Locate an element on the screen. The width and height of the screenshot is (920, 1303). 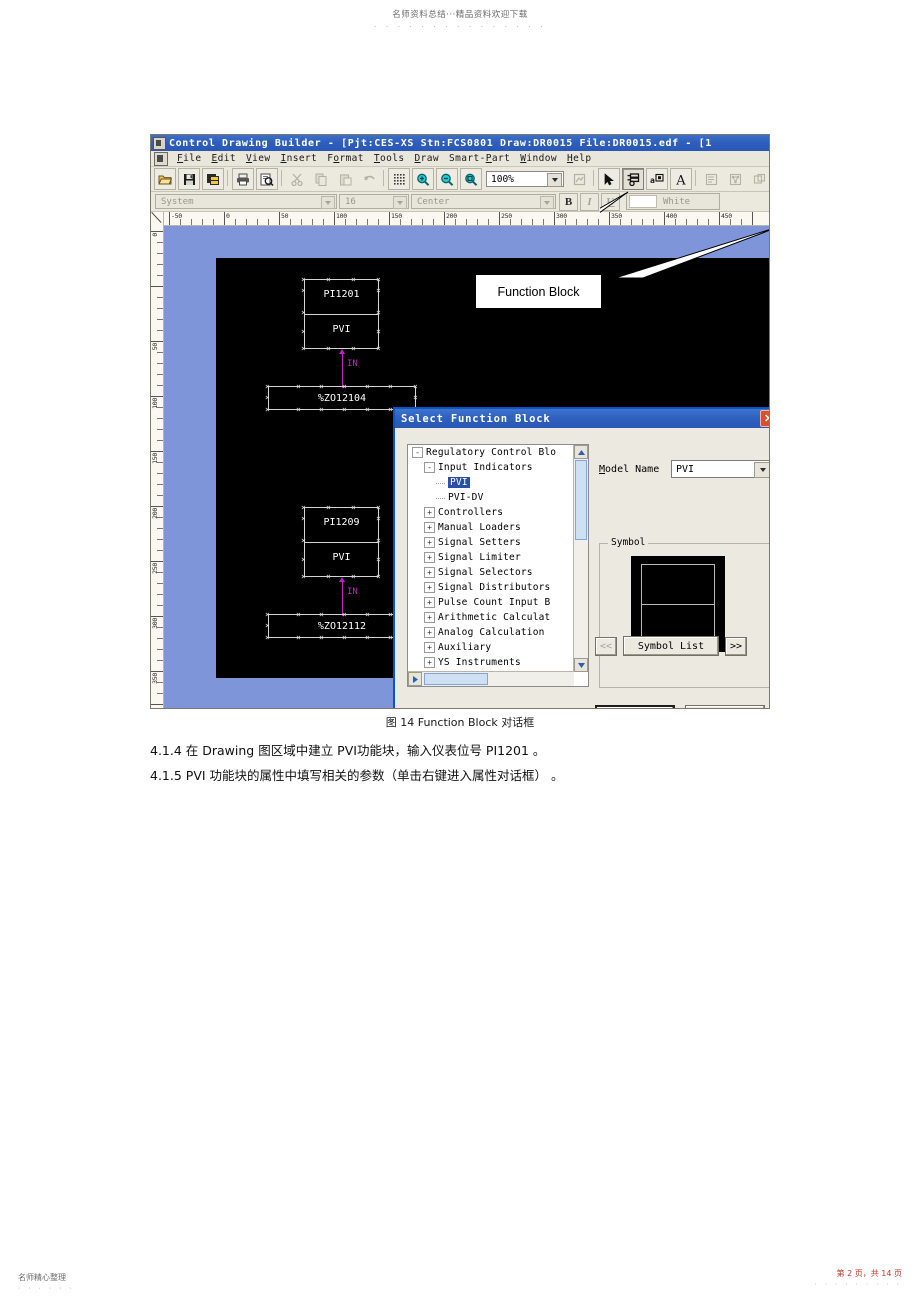
previous-symbol-button: << is located at coordinates (606, 646).